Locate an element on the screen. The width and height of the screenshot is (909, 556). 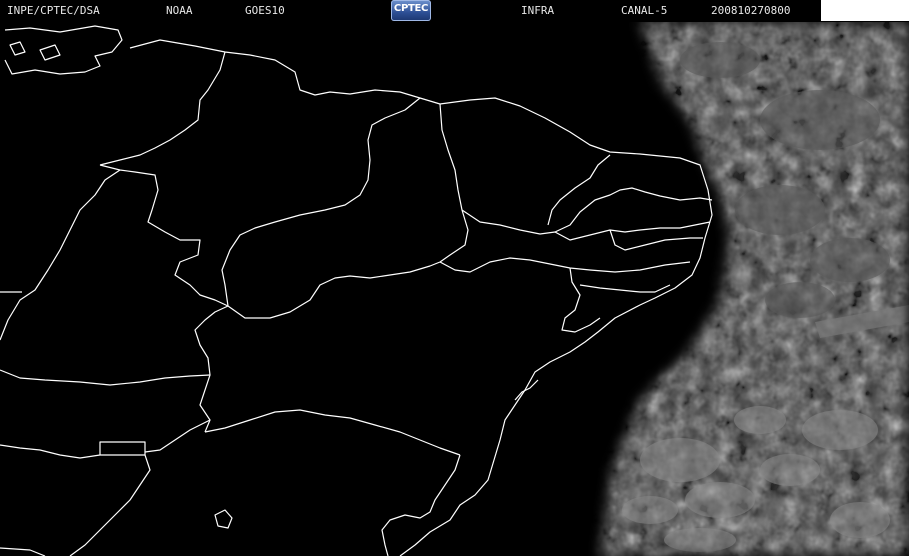
noaa-label: NOAA is located at coordinates (179, 10).